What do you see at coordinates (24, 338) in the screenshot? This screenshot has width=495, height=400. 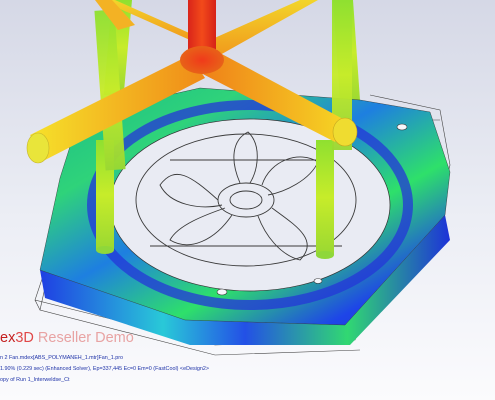 I see `brand-part2: 3D` at bounding box center [24, 338].